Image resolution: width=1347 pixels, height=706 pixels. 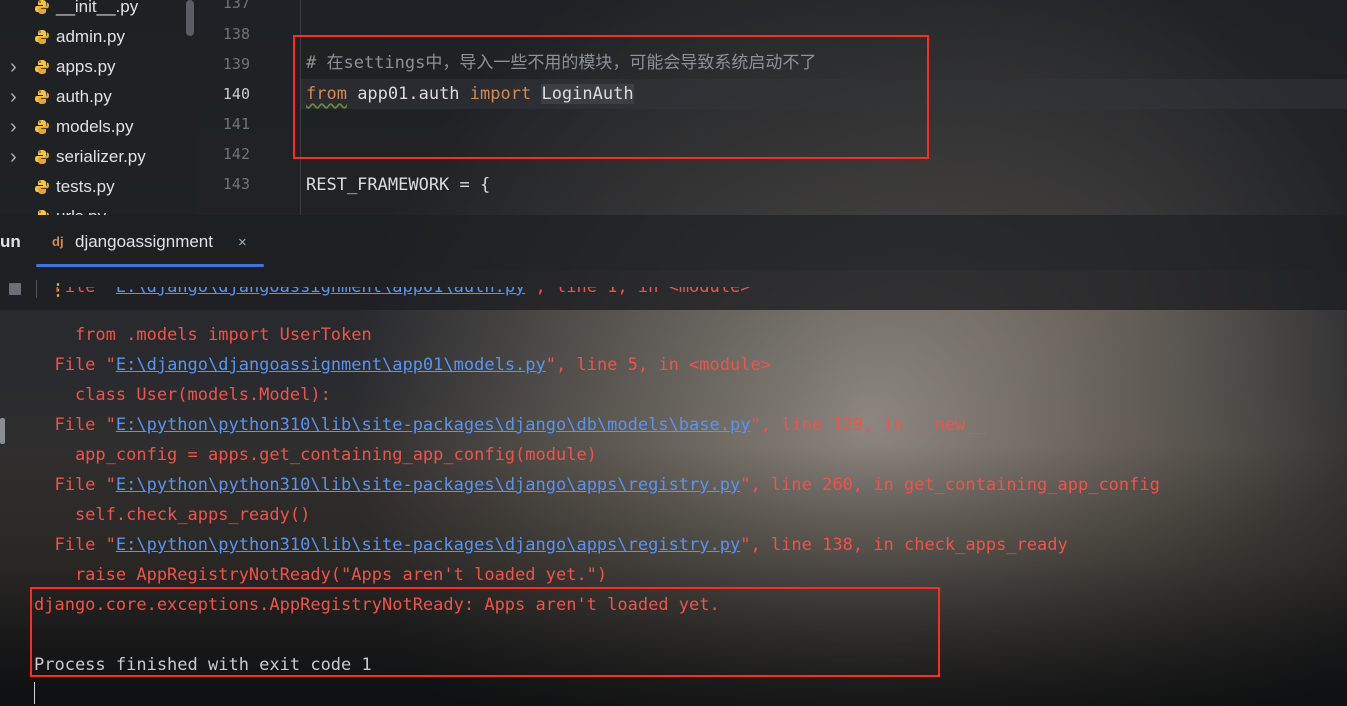 I want to click on tree-item: __init__.py, so click(x=99, y=11).